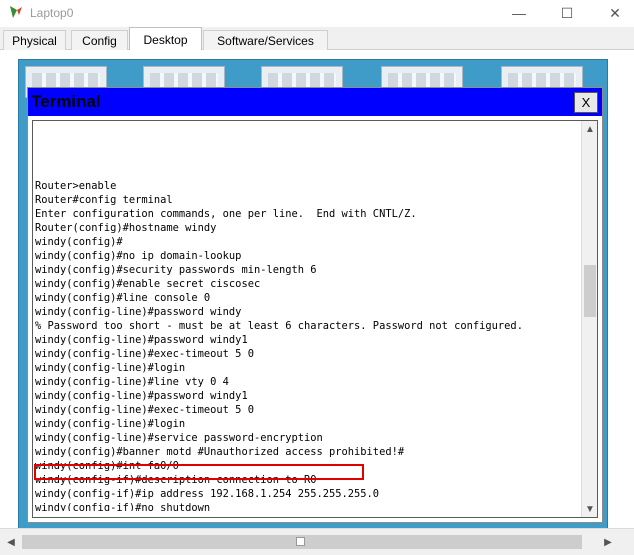 The image size is (634, 555). Describe the element at coordinates (123, 506) in the screenshot. I see `terminal-line: windy(config-if)#no shutdown` at that location.